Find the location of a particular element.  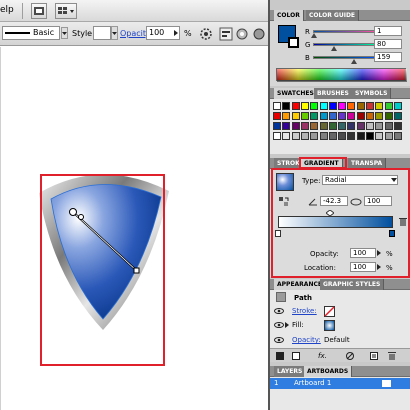

color-spectrum is located at coordinates (341, 75).